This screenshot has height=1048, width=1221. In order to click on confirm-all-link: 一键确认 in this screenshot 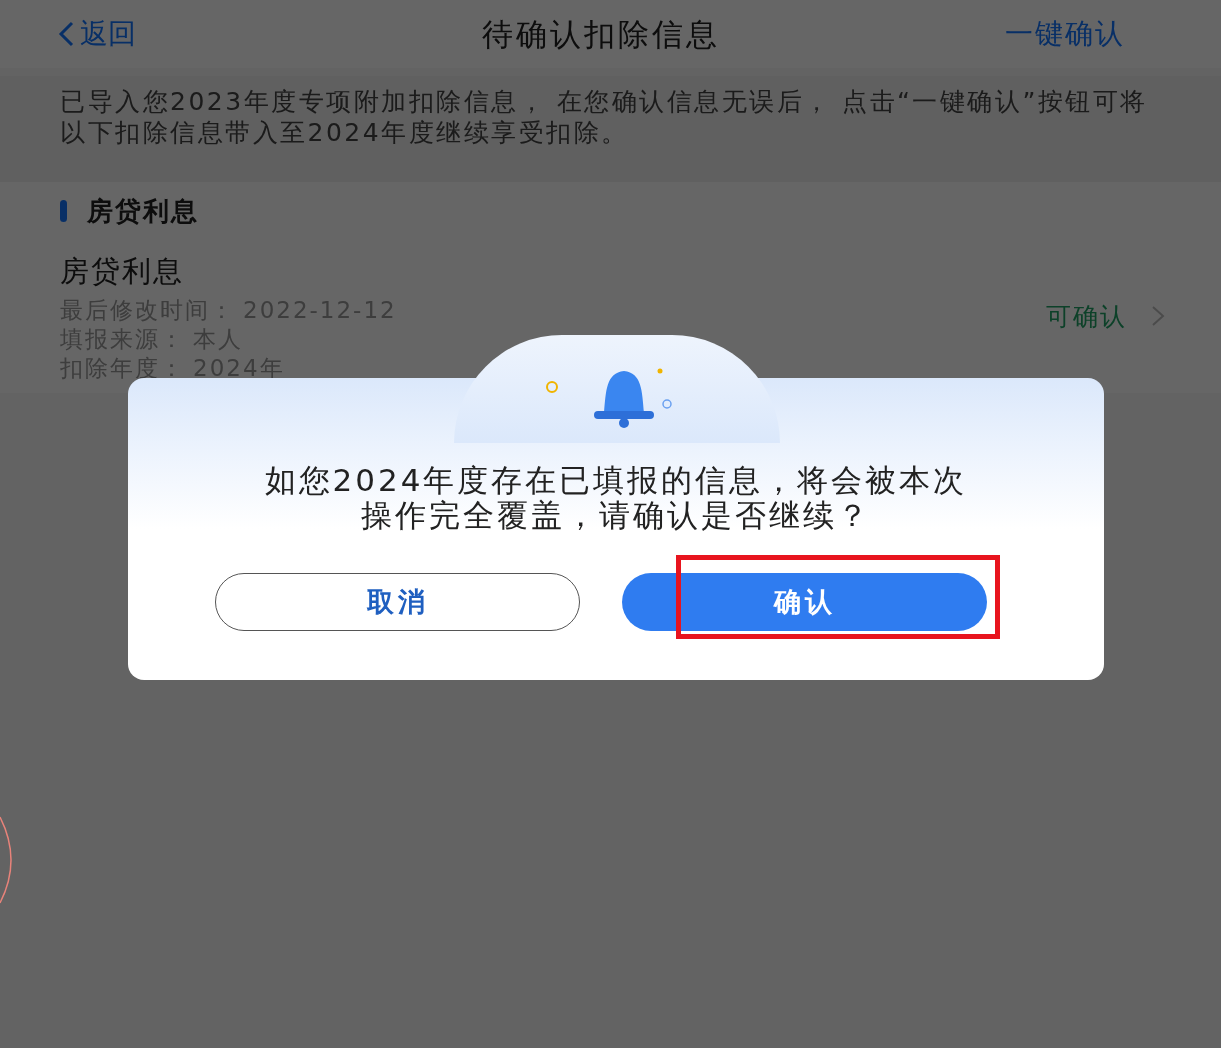, I will do `click(1065, 34)`.